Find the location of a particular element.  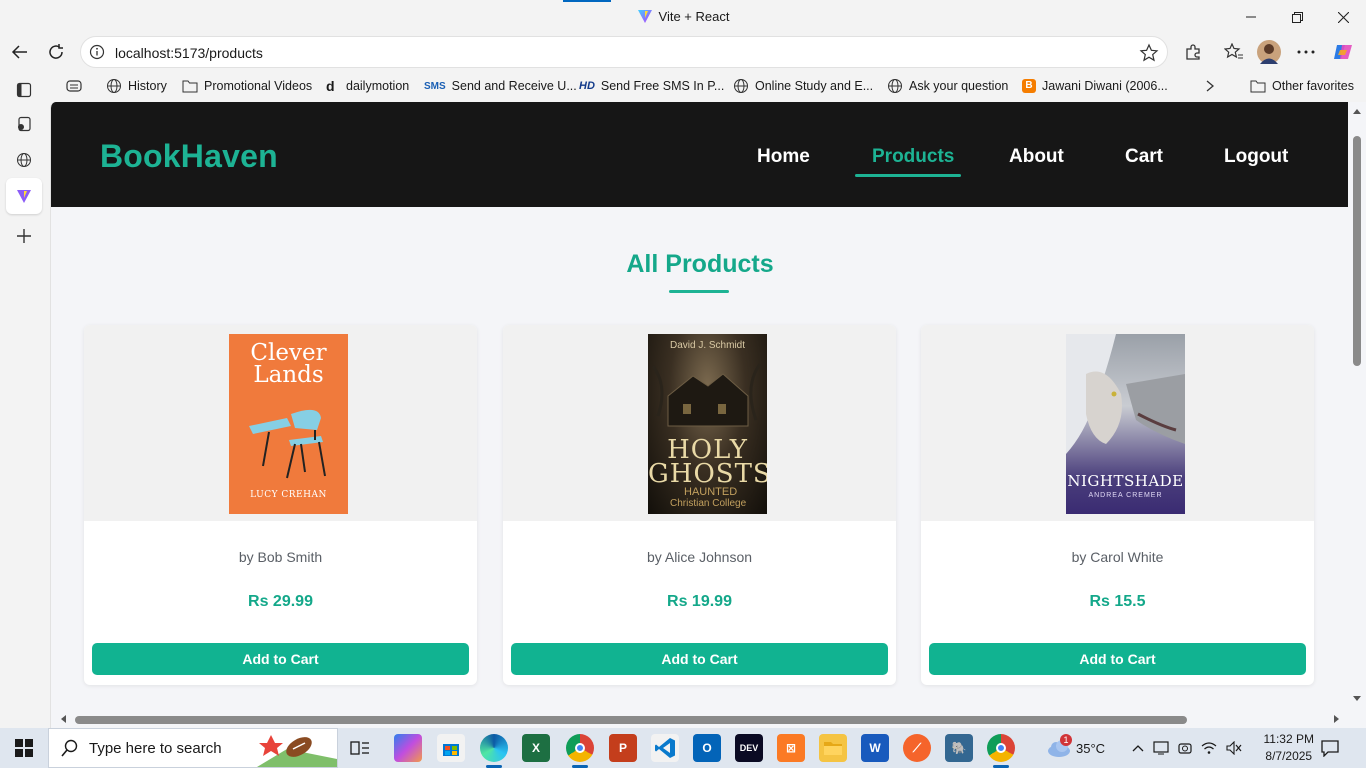

taskbar-edge is located at coordinates (494, 748).